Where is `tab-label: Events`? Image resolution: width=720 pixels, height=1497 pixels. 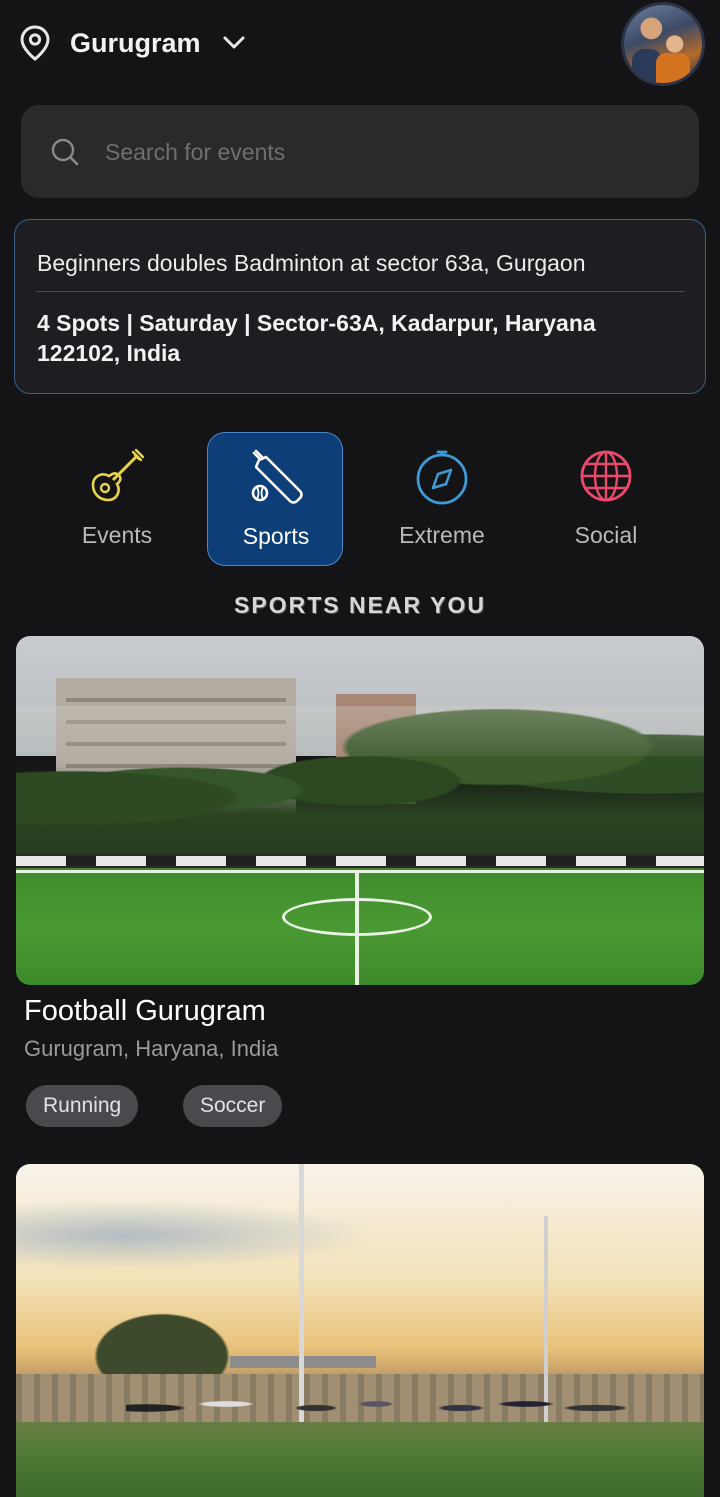 tab-label: Events is located at coordinates (117, 535).